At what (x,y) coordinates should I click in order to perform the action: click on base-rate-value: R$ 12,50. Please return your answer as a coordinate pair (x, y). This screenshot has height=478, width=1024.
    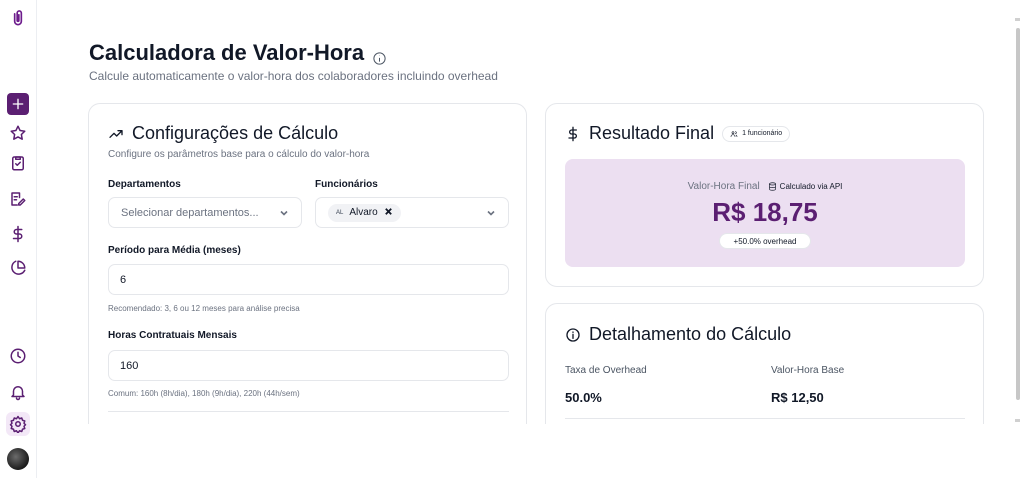
    Looking at the image, I should click on (797, 397).